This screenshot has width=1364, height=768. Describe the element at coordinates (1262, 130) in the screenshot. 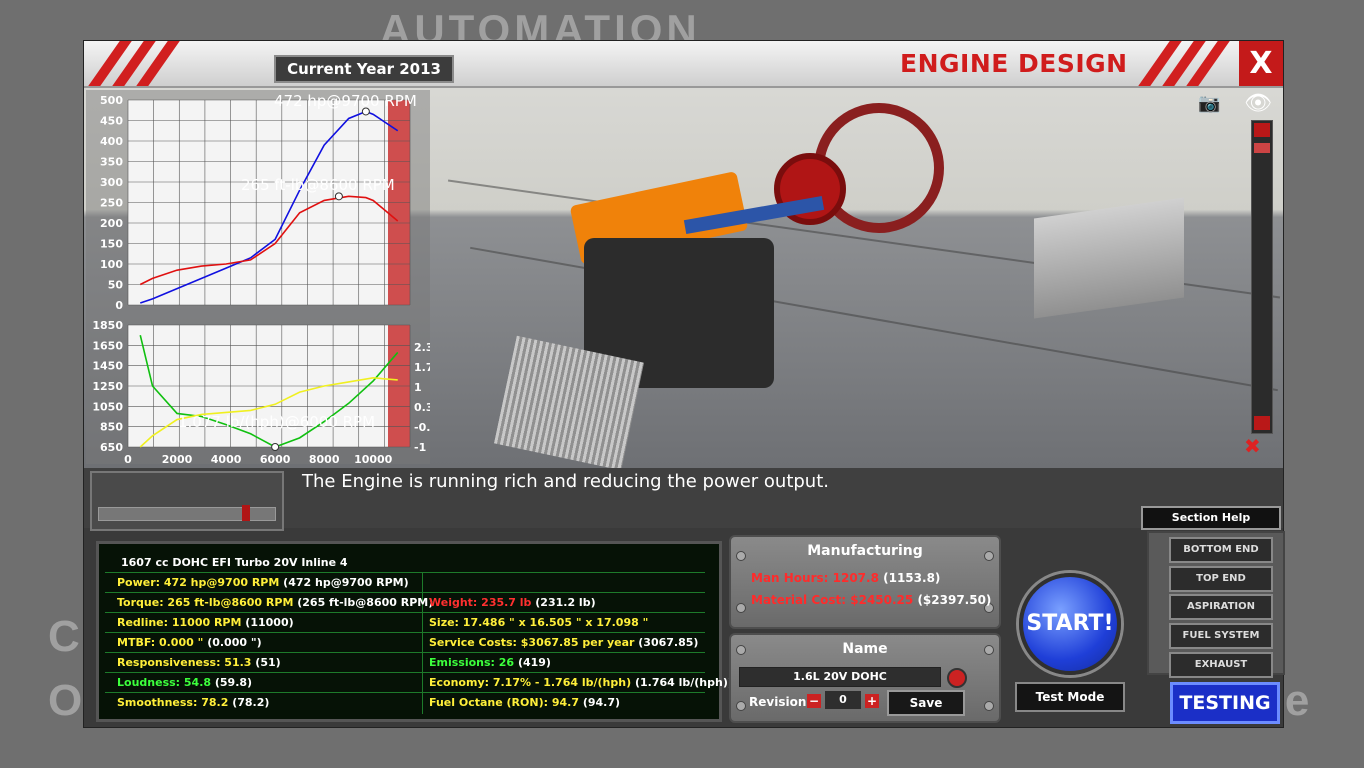

I see `scroll-up-button` at that location.